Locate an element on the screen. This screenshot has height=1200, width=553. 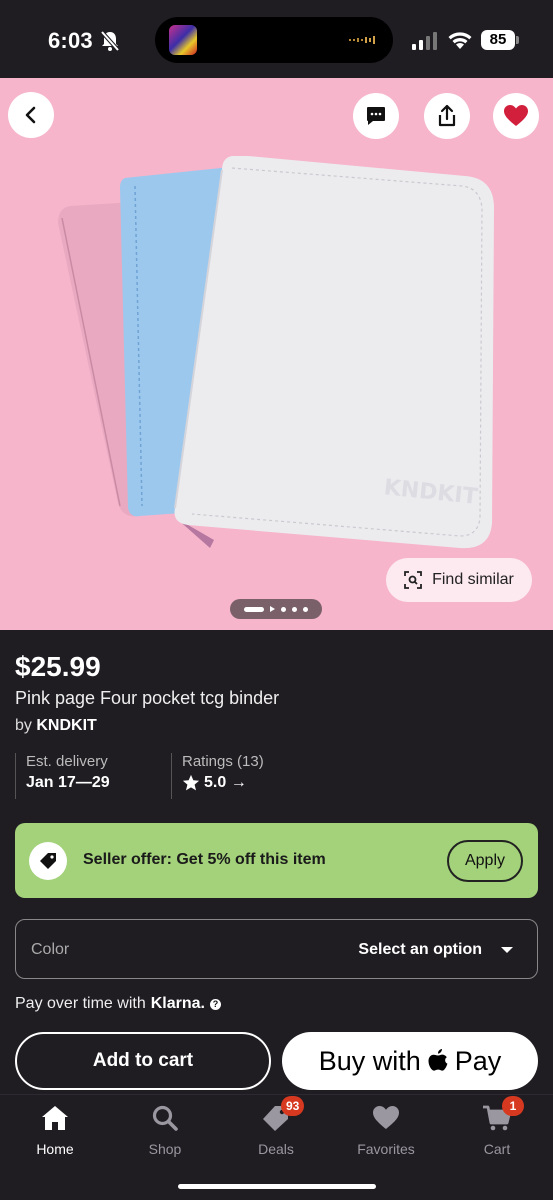
tab-shop-label: Shop is located at coordinates (165, 1149).